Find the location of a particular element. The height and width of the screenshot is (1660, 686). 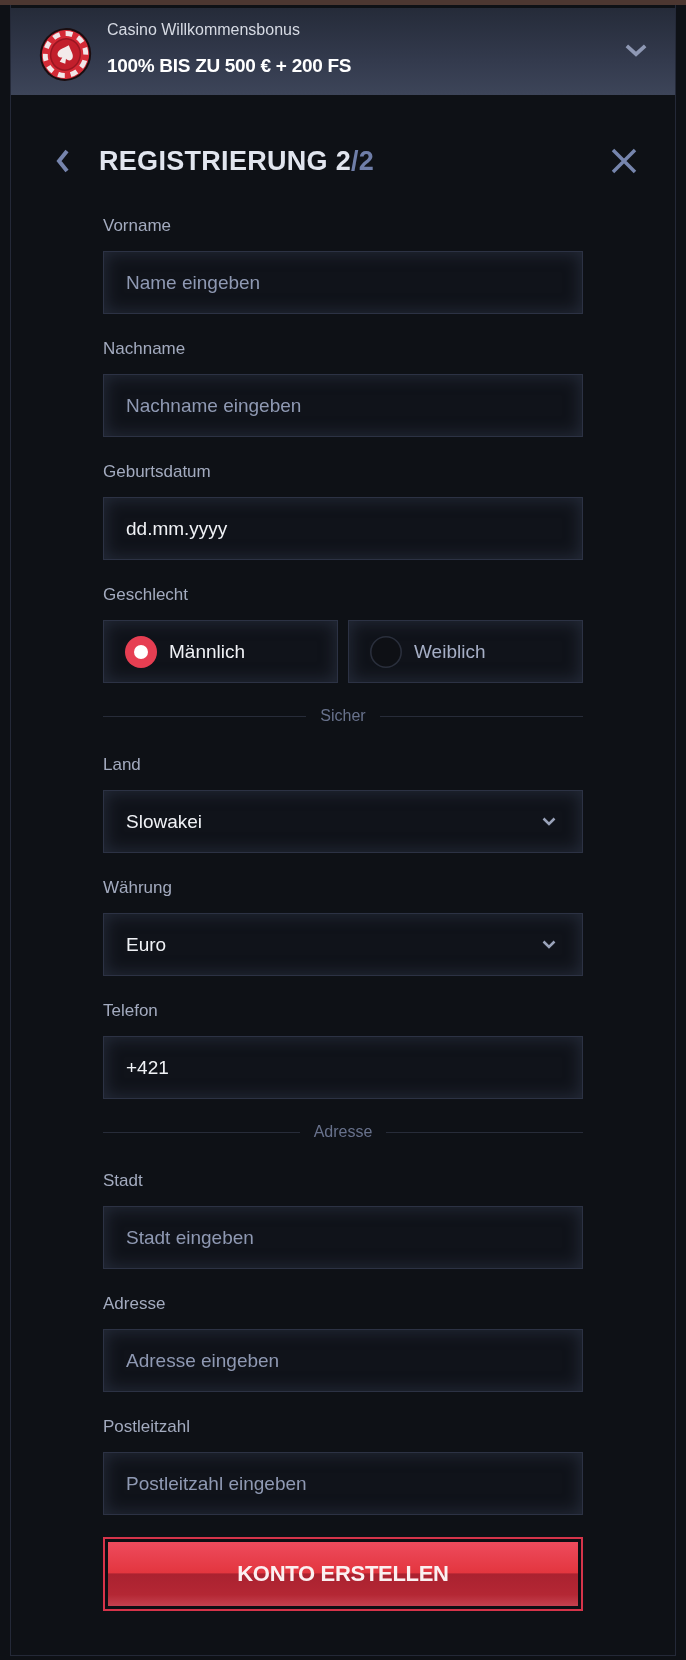

field-label: Postleitzahl is located at coordinates (147, 1427).